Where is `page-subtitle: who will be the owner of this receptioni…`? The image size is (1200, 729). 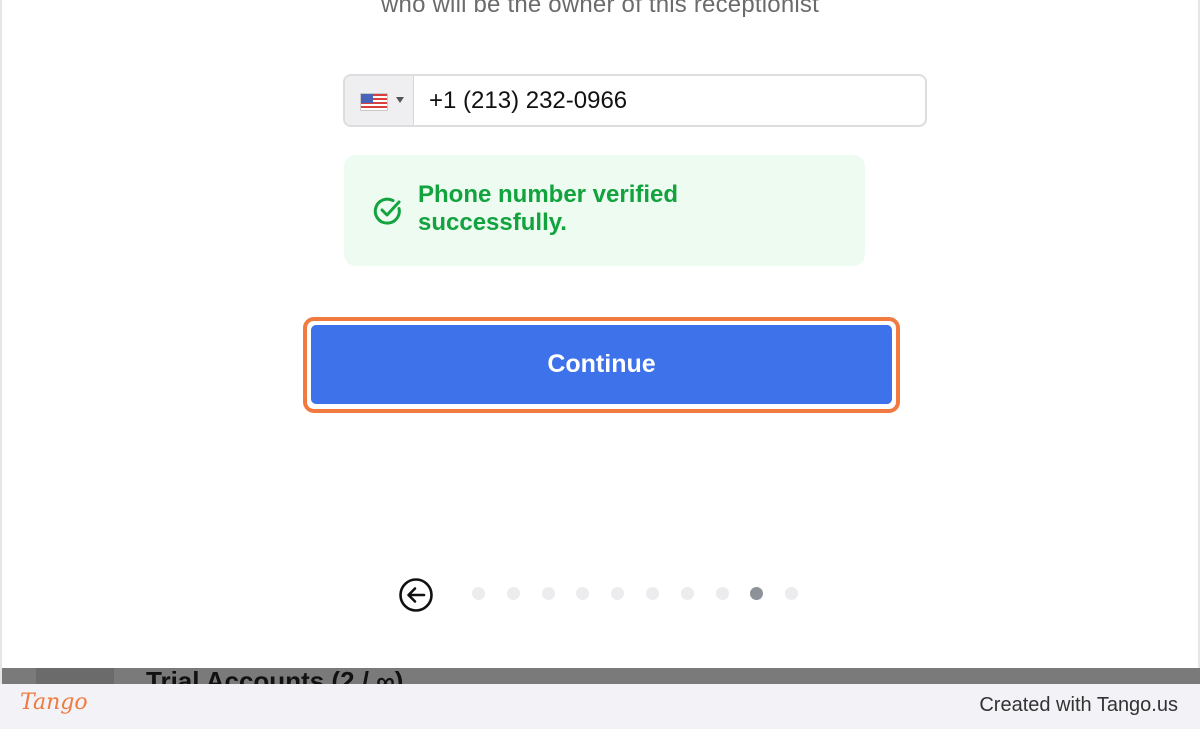
page-subtitle: who will be the owner of this receptioni… is located at coordinates (600, 9).